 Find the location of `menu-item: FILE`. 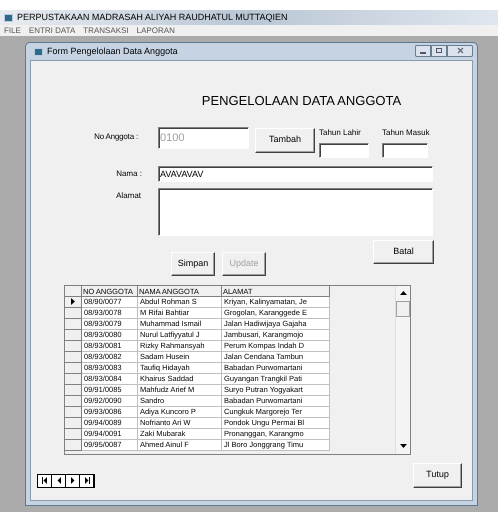

menu-item: FILE is located at coordinates (12, 30).